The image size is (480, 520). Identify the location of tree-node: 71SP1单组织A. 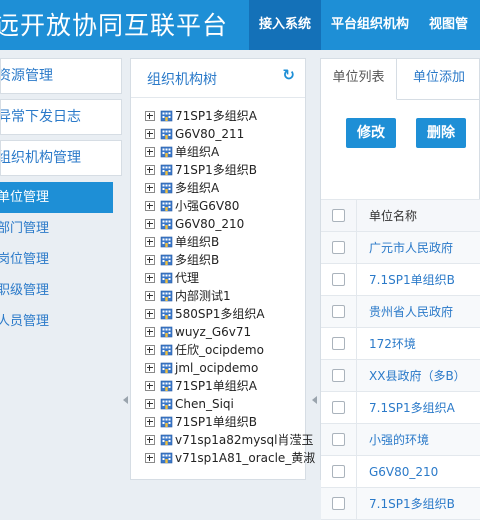
(225, 386).